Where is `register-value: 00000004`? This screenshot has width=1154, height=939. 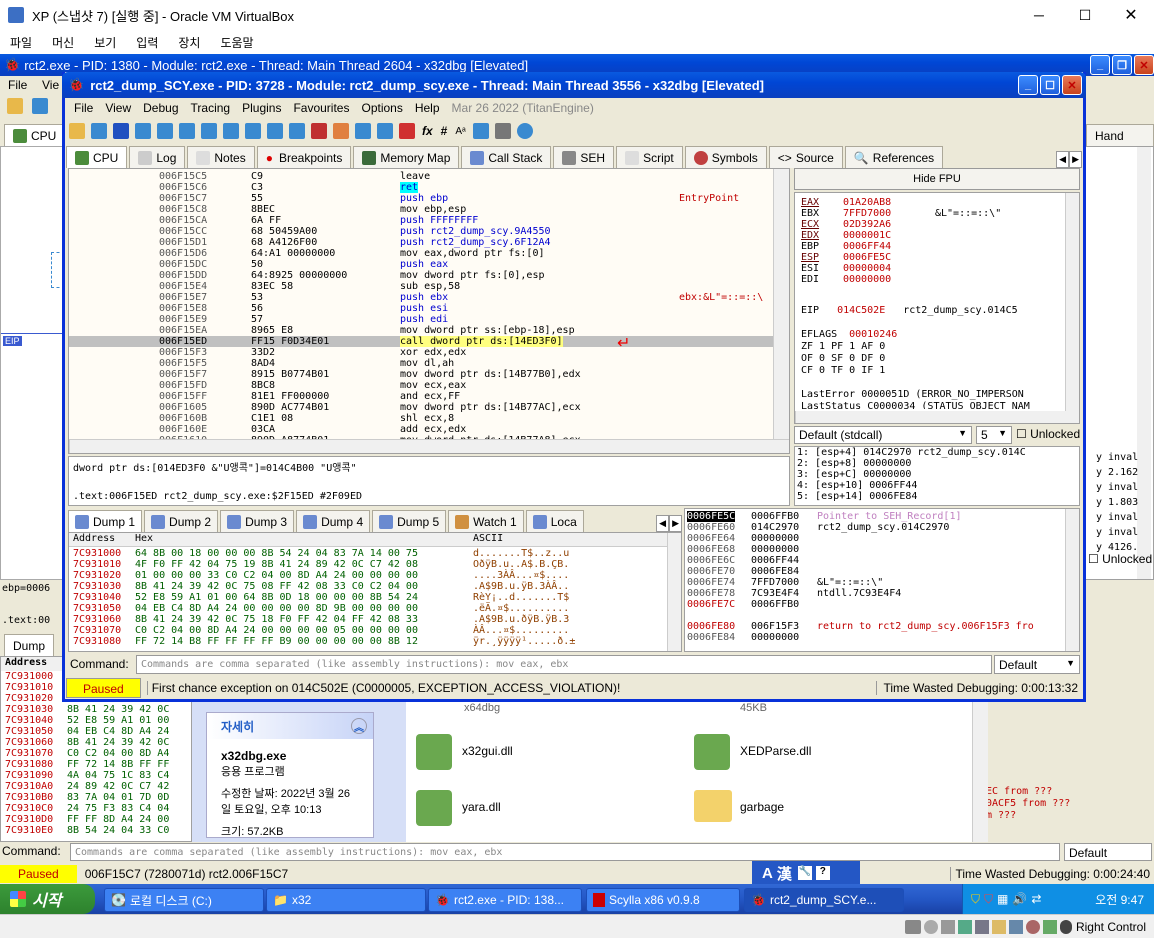 register-value: 00000004 is located at coordinates (889, 268).